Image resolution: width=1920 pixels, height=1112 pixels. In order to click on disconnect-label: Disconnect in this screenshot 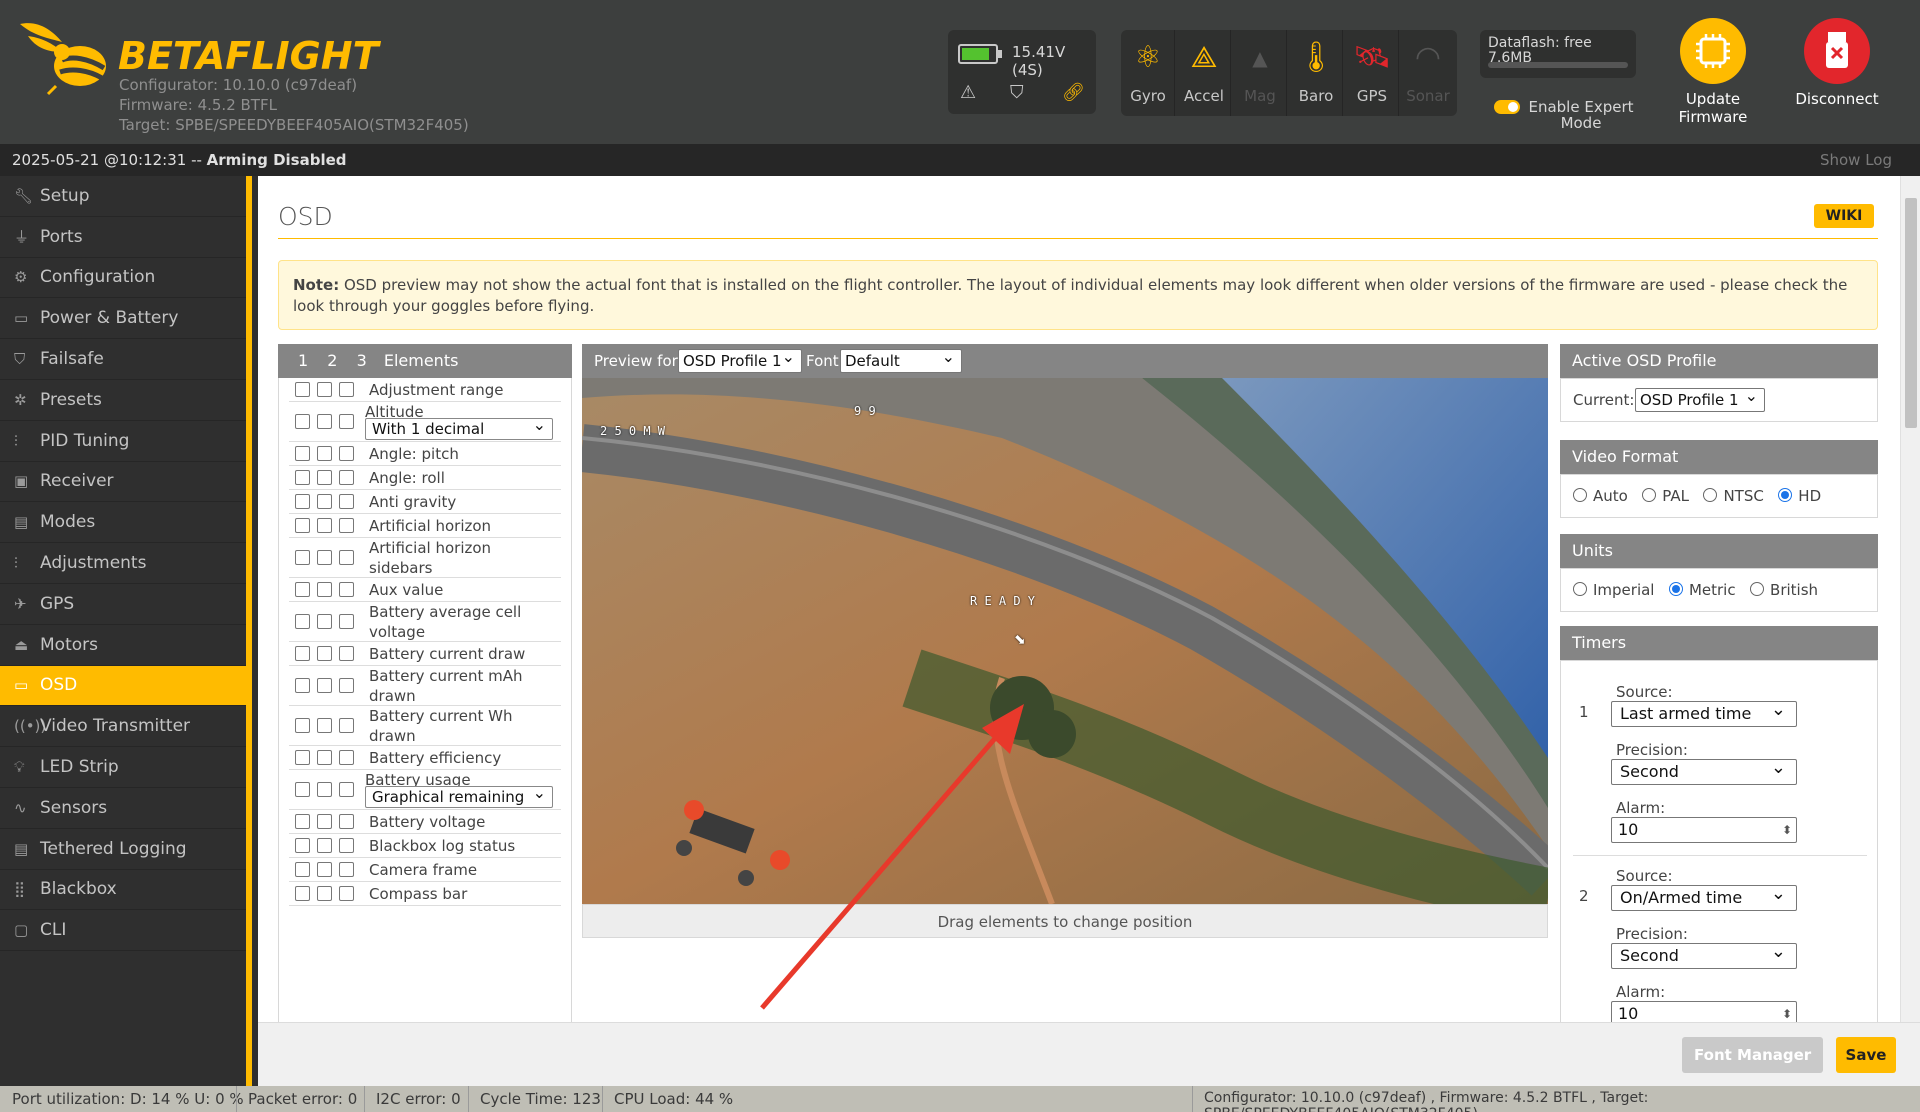, I will do `click(1837, 99)`.